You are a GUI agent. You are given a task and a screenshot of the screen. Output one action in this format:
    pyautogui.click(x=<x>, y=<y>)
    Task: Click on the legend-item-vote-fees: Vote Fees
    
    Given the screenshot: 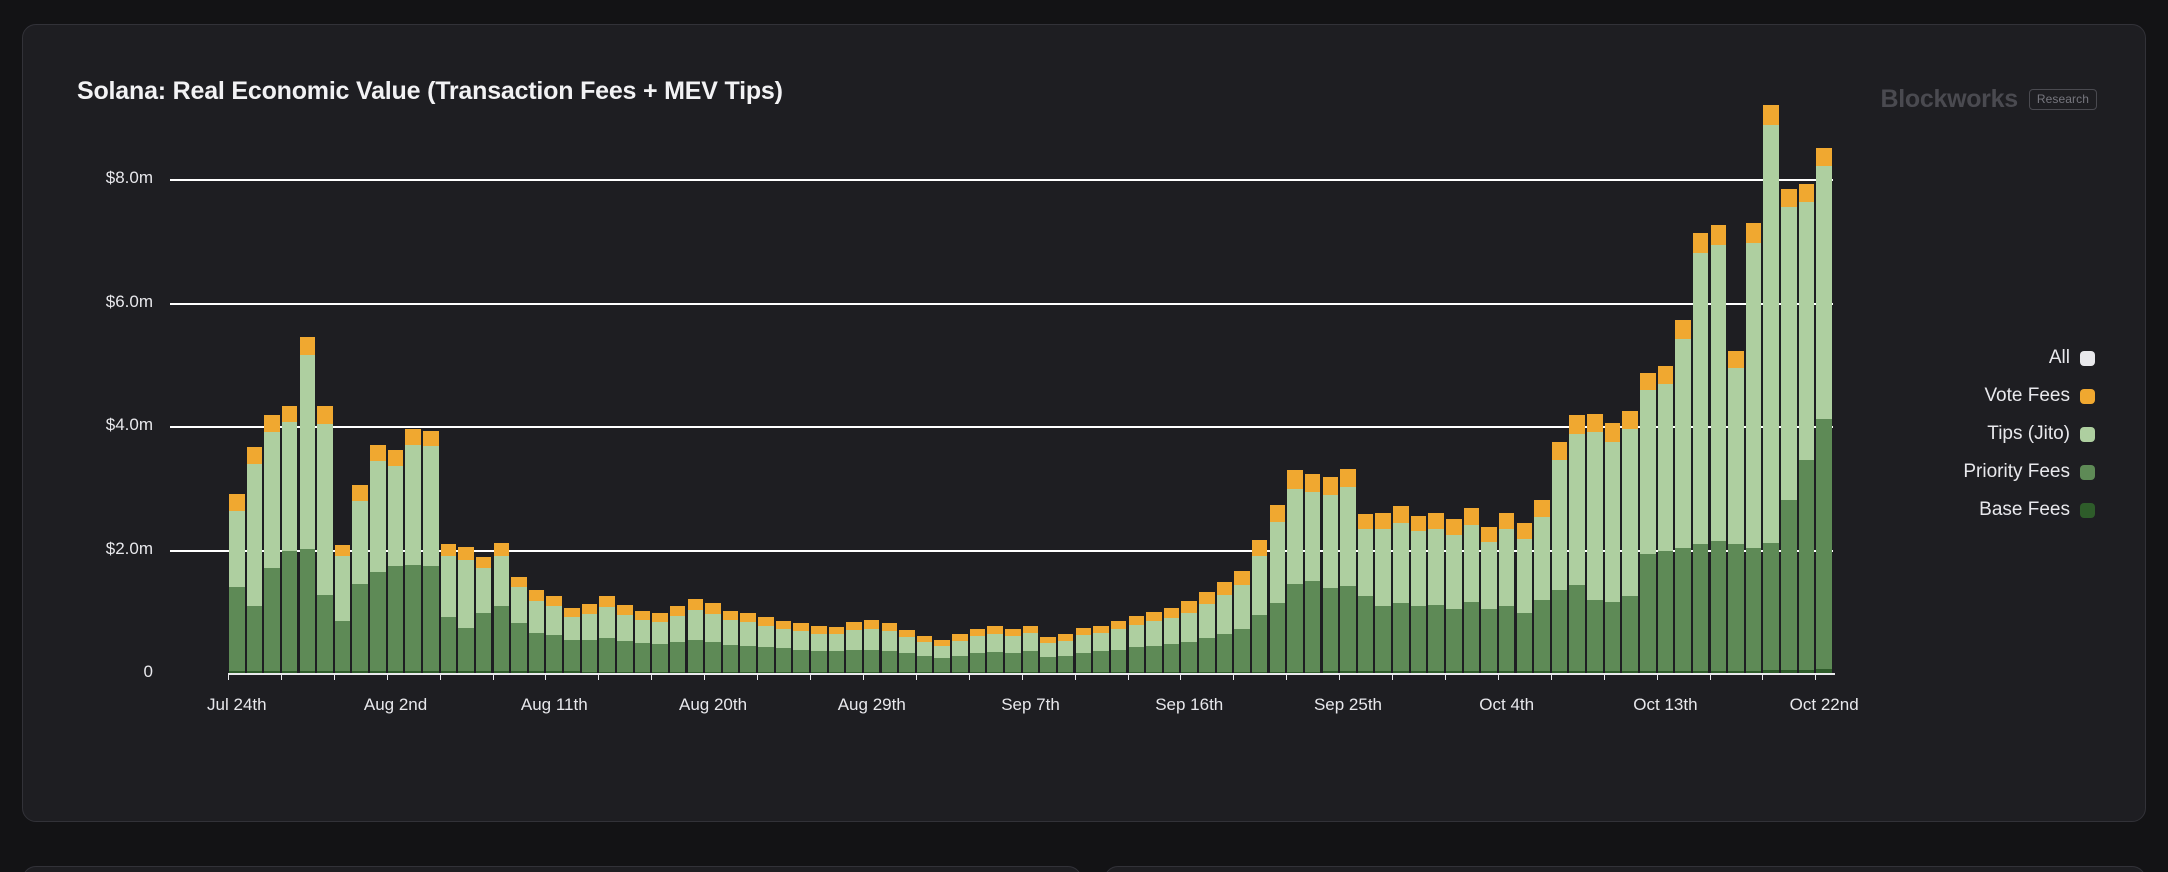 What is the action you would take?
    pyautogui.click(x=2039, y=396)
    